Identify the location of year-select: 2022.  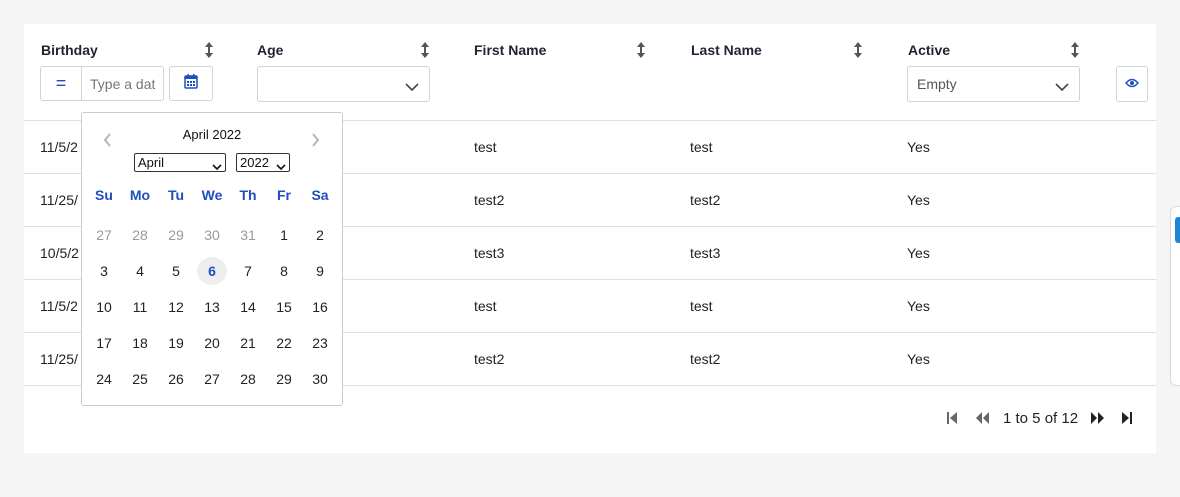
(263, 162).